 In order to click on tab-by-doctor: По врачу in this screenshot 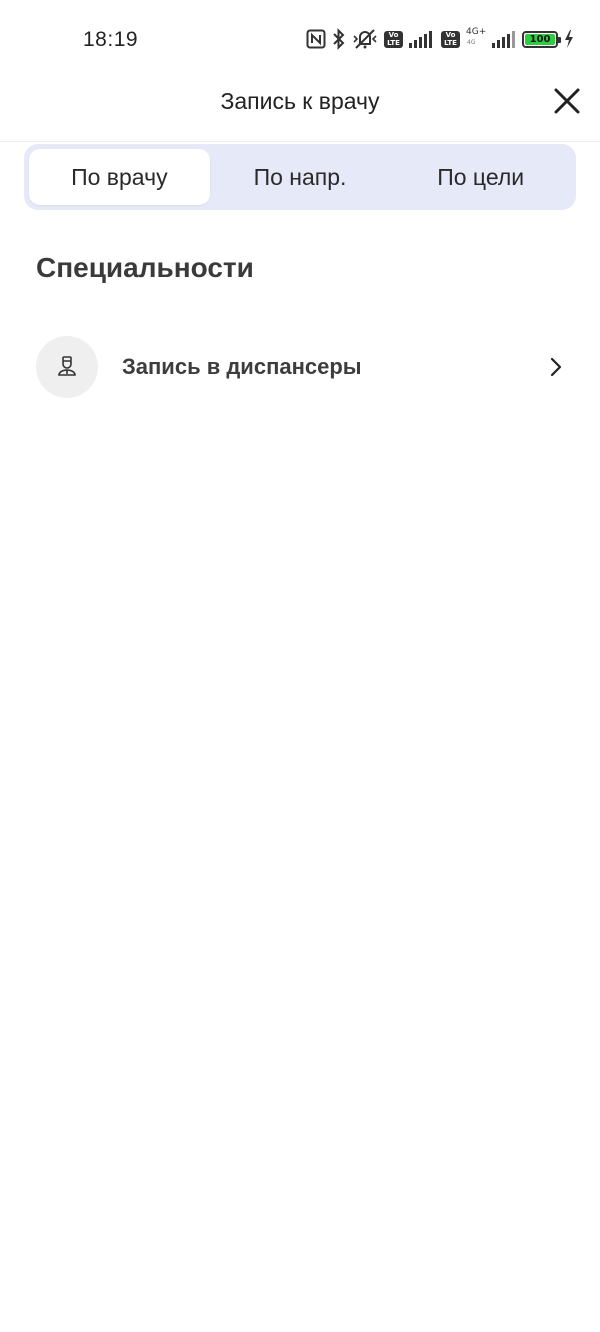, I will do `click(119, 177)`.